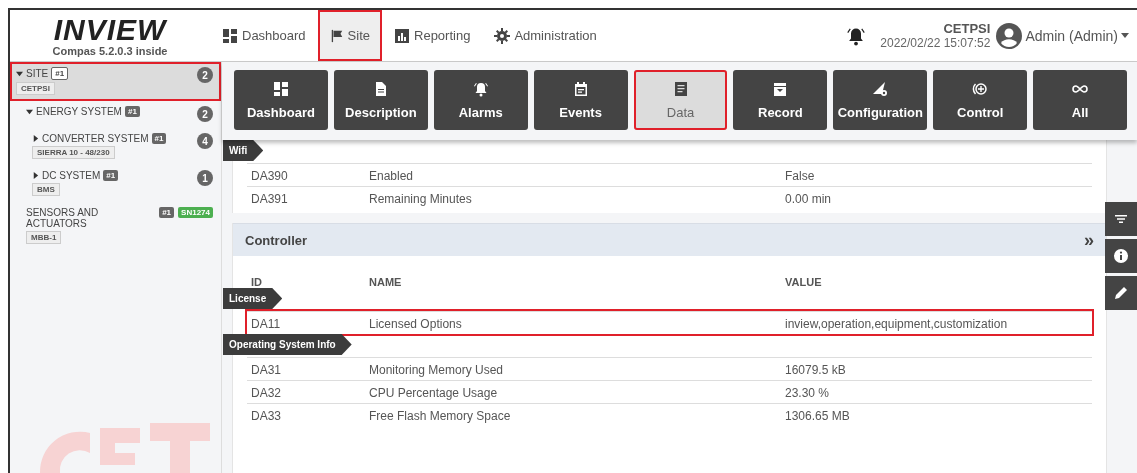 This screenshot has width=1137, height=473. I want to click on column-header: ID, so click(256, 282).